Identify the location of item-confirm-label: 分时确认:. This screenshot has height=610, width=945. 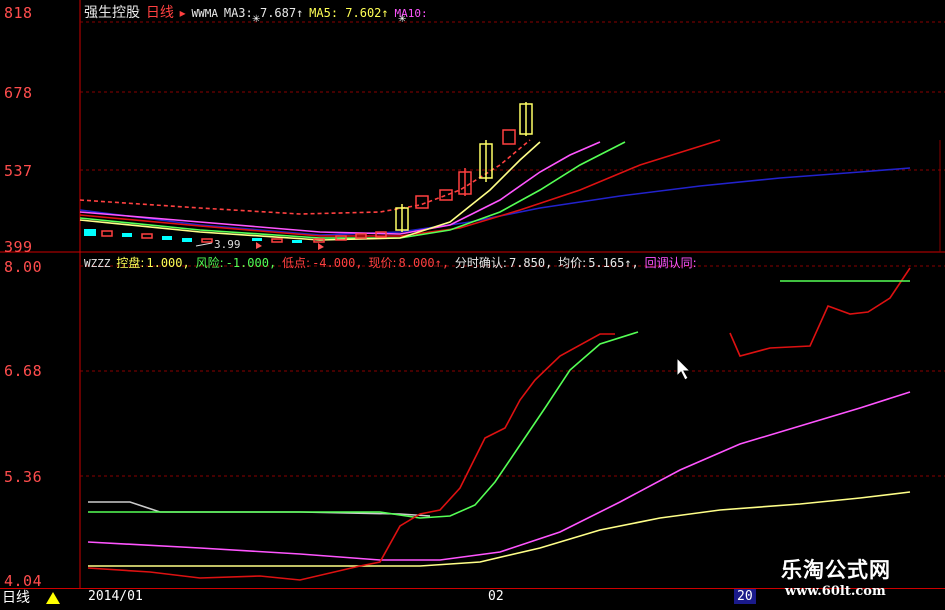
(480, 263).